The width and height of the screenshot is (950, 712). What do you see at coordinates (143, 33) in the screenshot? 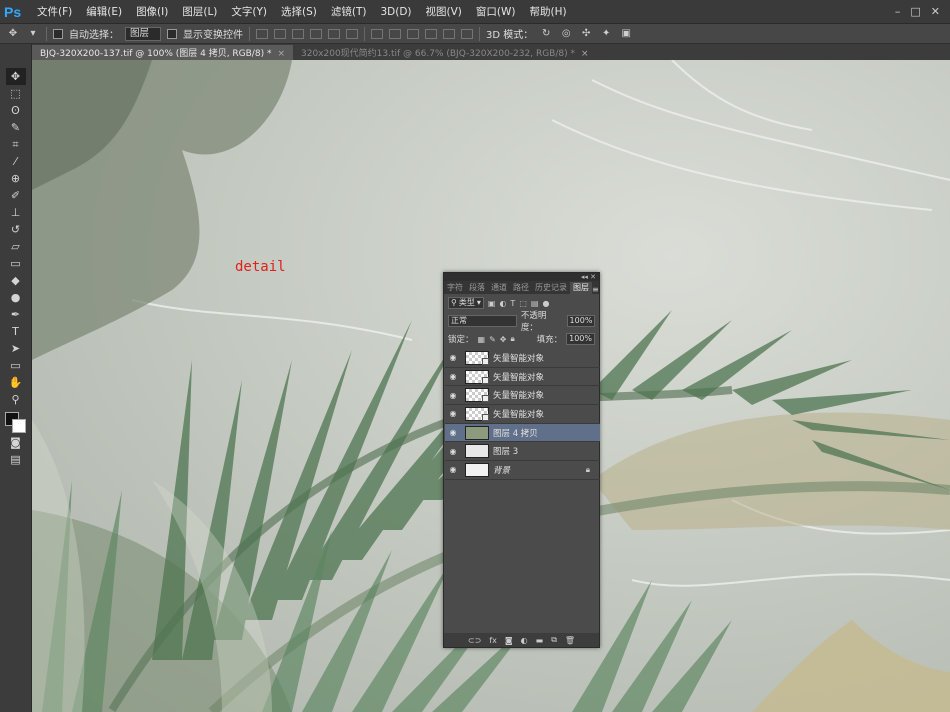
I see `auto-select-dropdown: 图层` at bounding box center [143, 33].